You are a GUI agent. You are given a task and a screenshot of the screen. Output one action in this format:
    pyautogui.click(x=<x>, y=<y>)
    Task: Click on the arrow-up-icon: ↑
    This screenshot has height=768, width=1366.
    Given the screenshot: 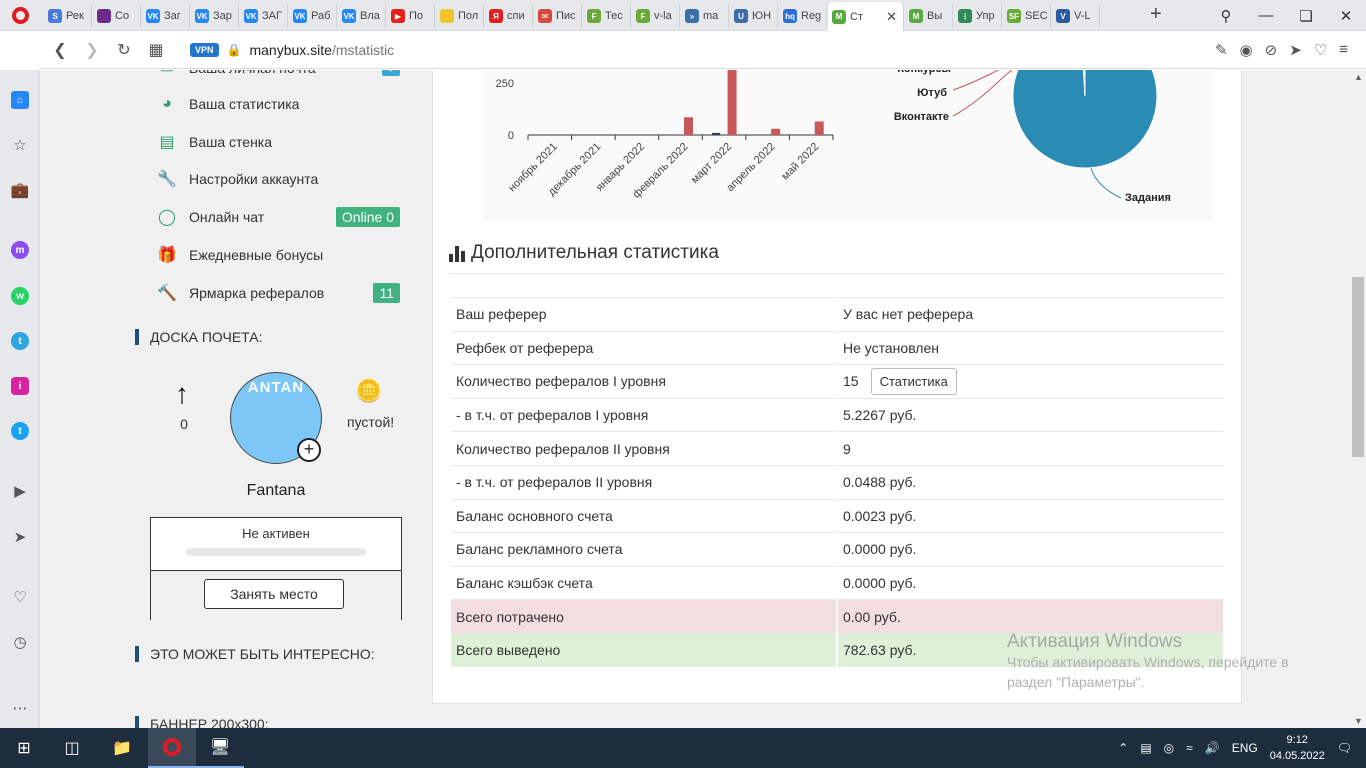 What is the action you would take?
    pyautogui.click(x=182, y=394)
    